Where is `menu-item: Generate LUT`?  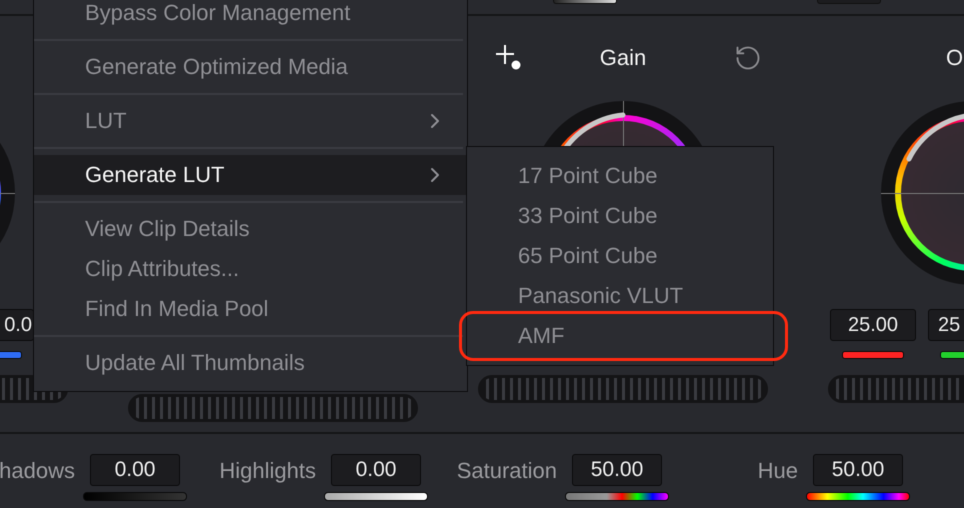
menu-item: Generate LUT is located at coordinates (250, 175).